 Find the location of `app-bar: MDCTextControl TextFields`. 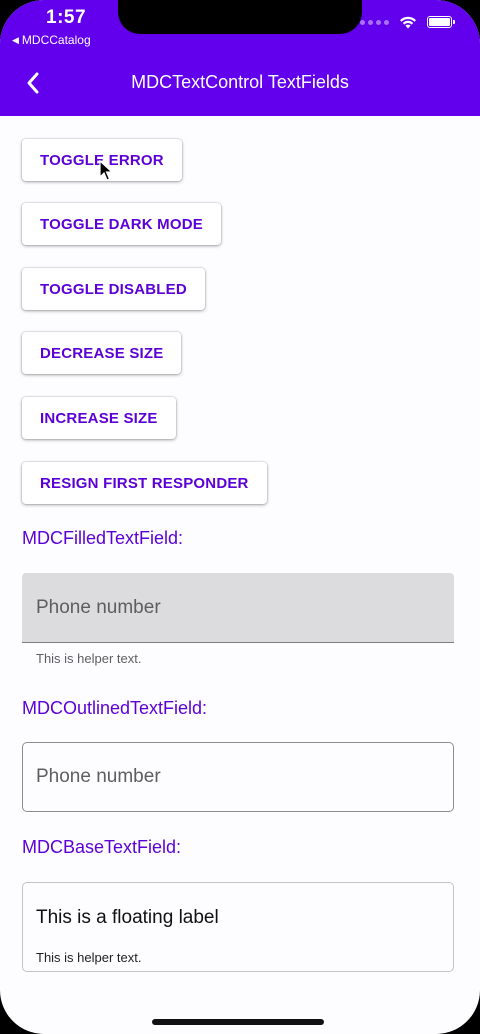

app-bar: MDCTextControl TextFields is located at coordinates (240, 87).